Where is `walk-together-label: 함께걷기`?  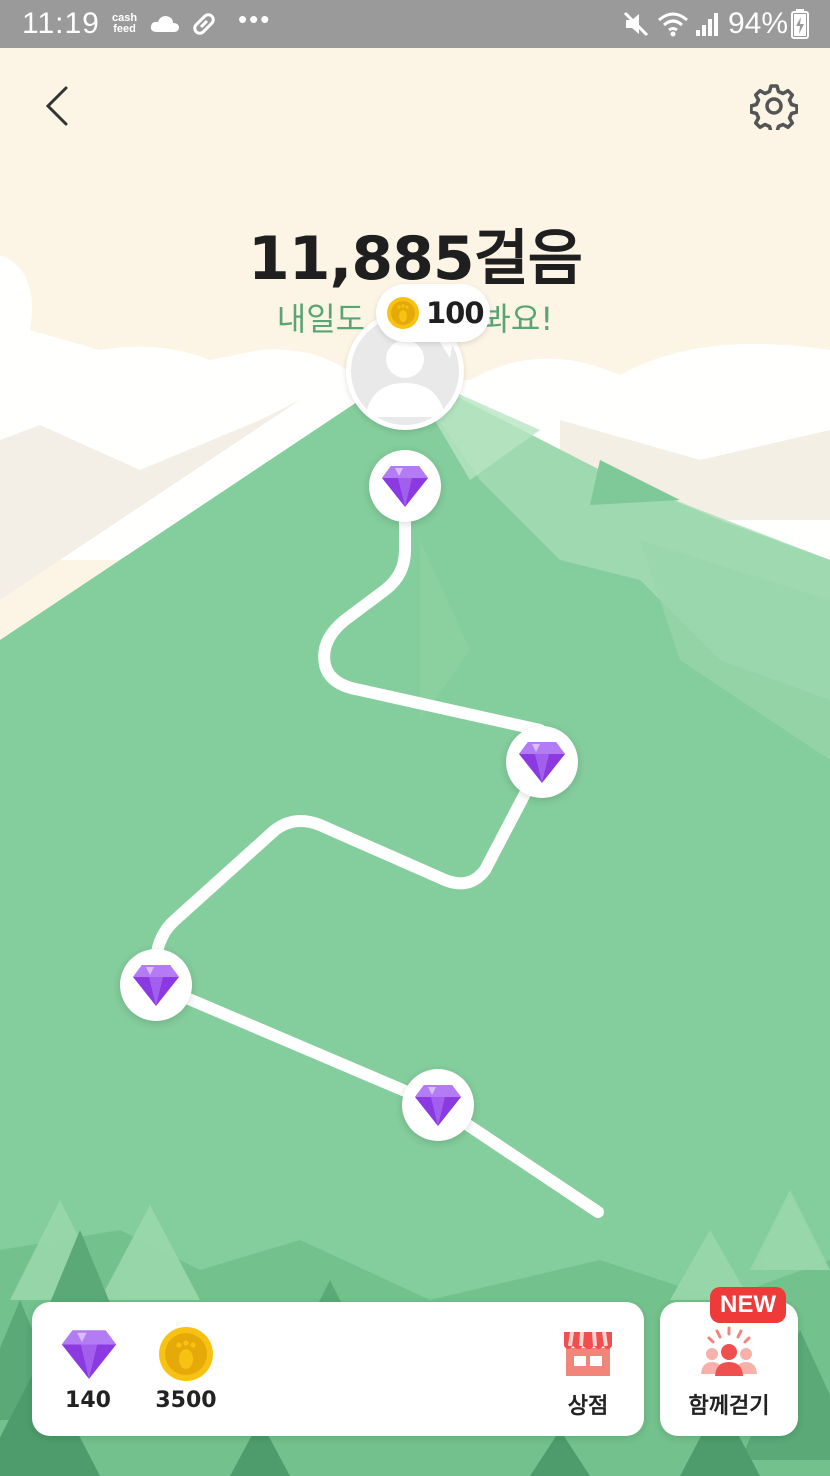 walk-together-label: 함께걷기 is located at coordinates (729, 1406).